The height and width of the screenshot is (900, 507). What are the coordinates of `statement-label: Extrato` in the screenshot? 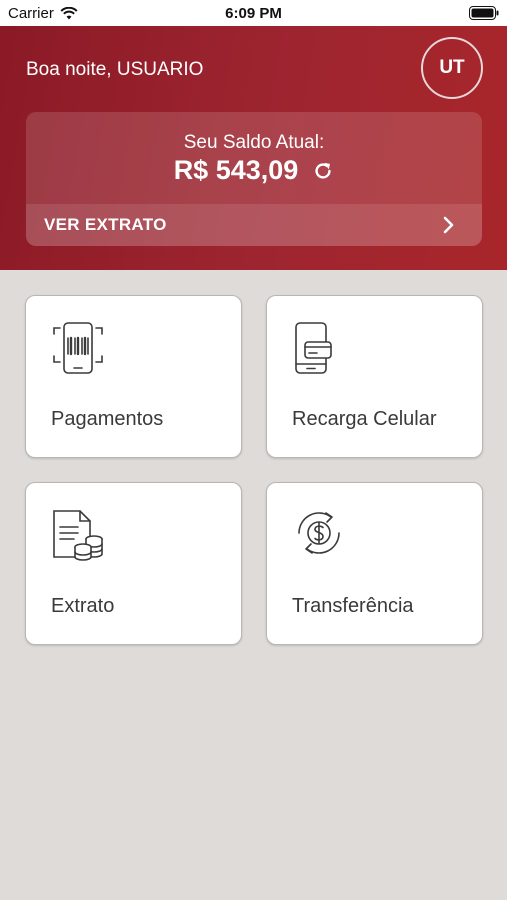 It's located at (83, 606).